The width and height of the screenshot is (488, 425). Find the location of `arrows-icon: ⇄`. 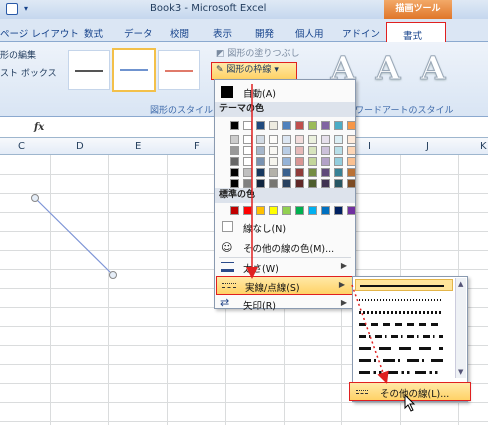

arrows-icon: ⇄ is located at coordinates (225, 302).